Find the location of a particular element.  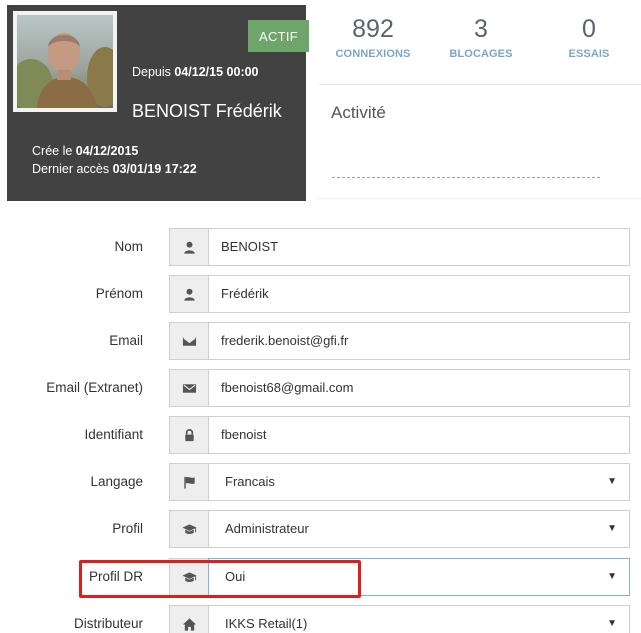

stat-value: 0 is located at coordinates (589, 29).